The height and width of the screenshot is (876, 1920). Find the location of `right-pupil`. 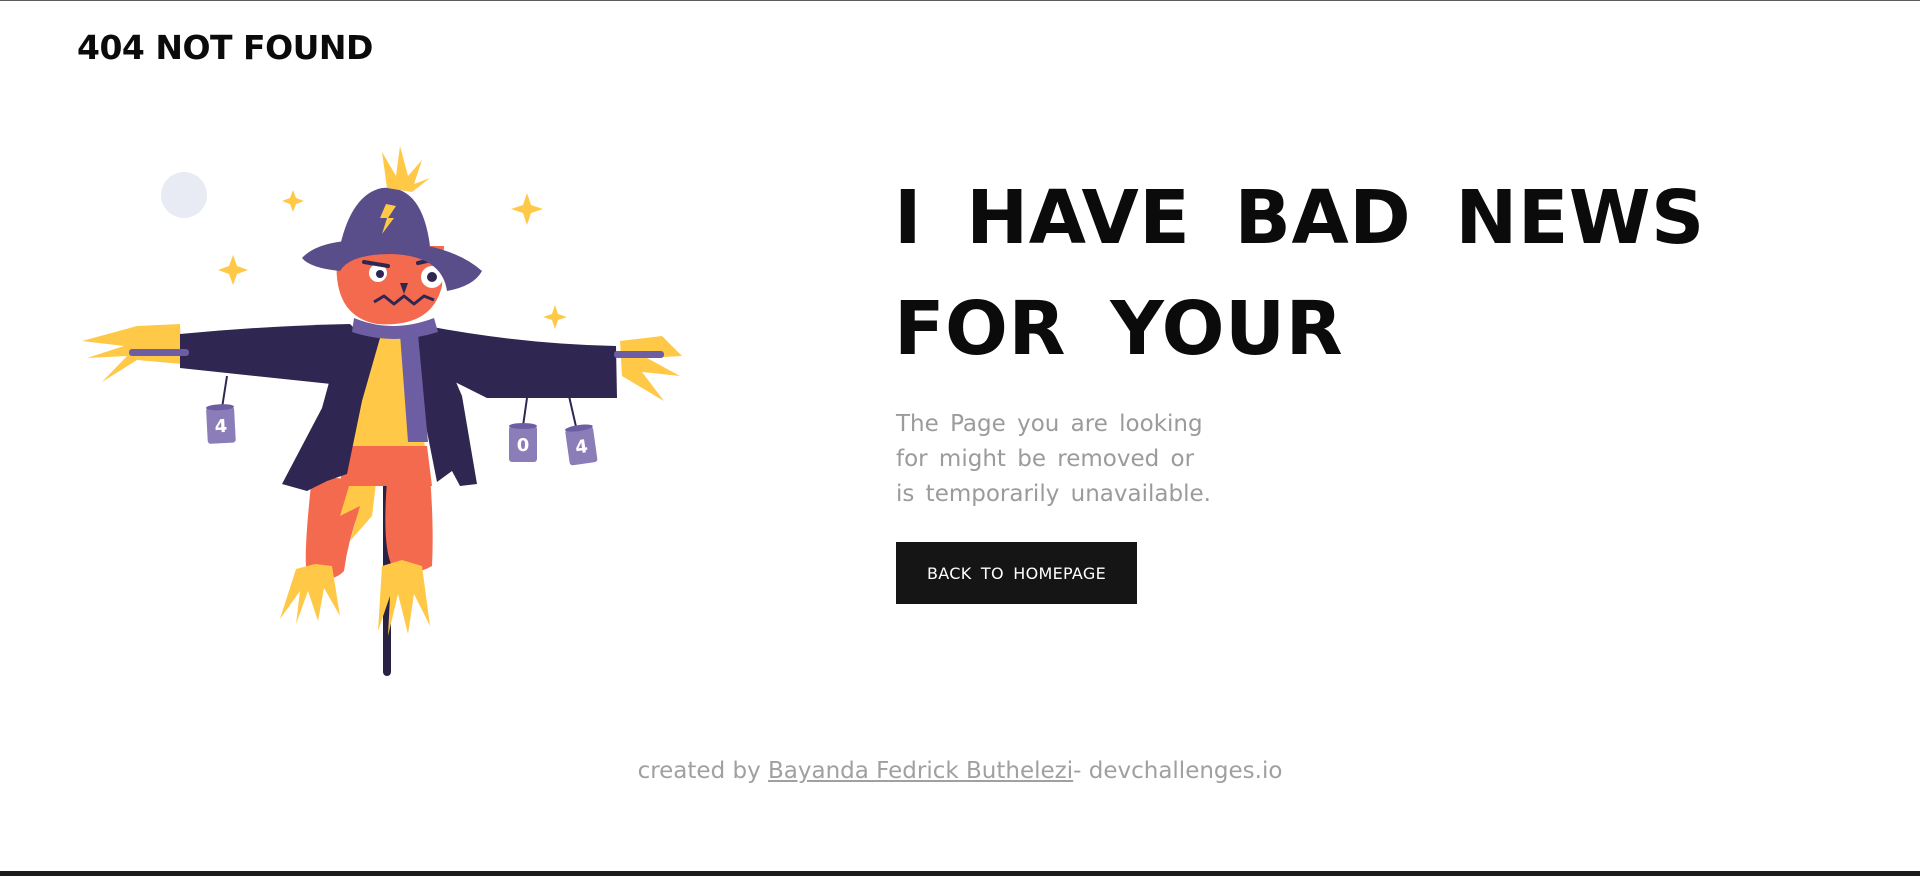

right-pupil is located at coordinates (432, 277).